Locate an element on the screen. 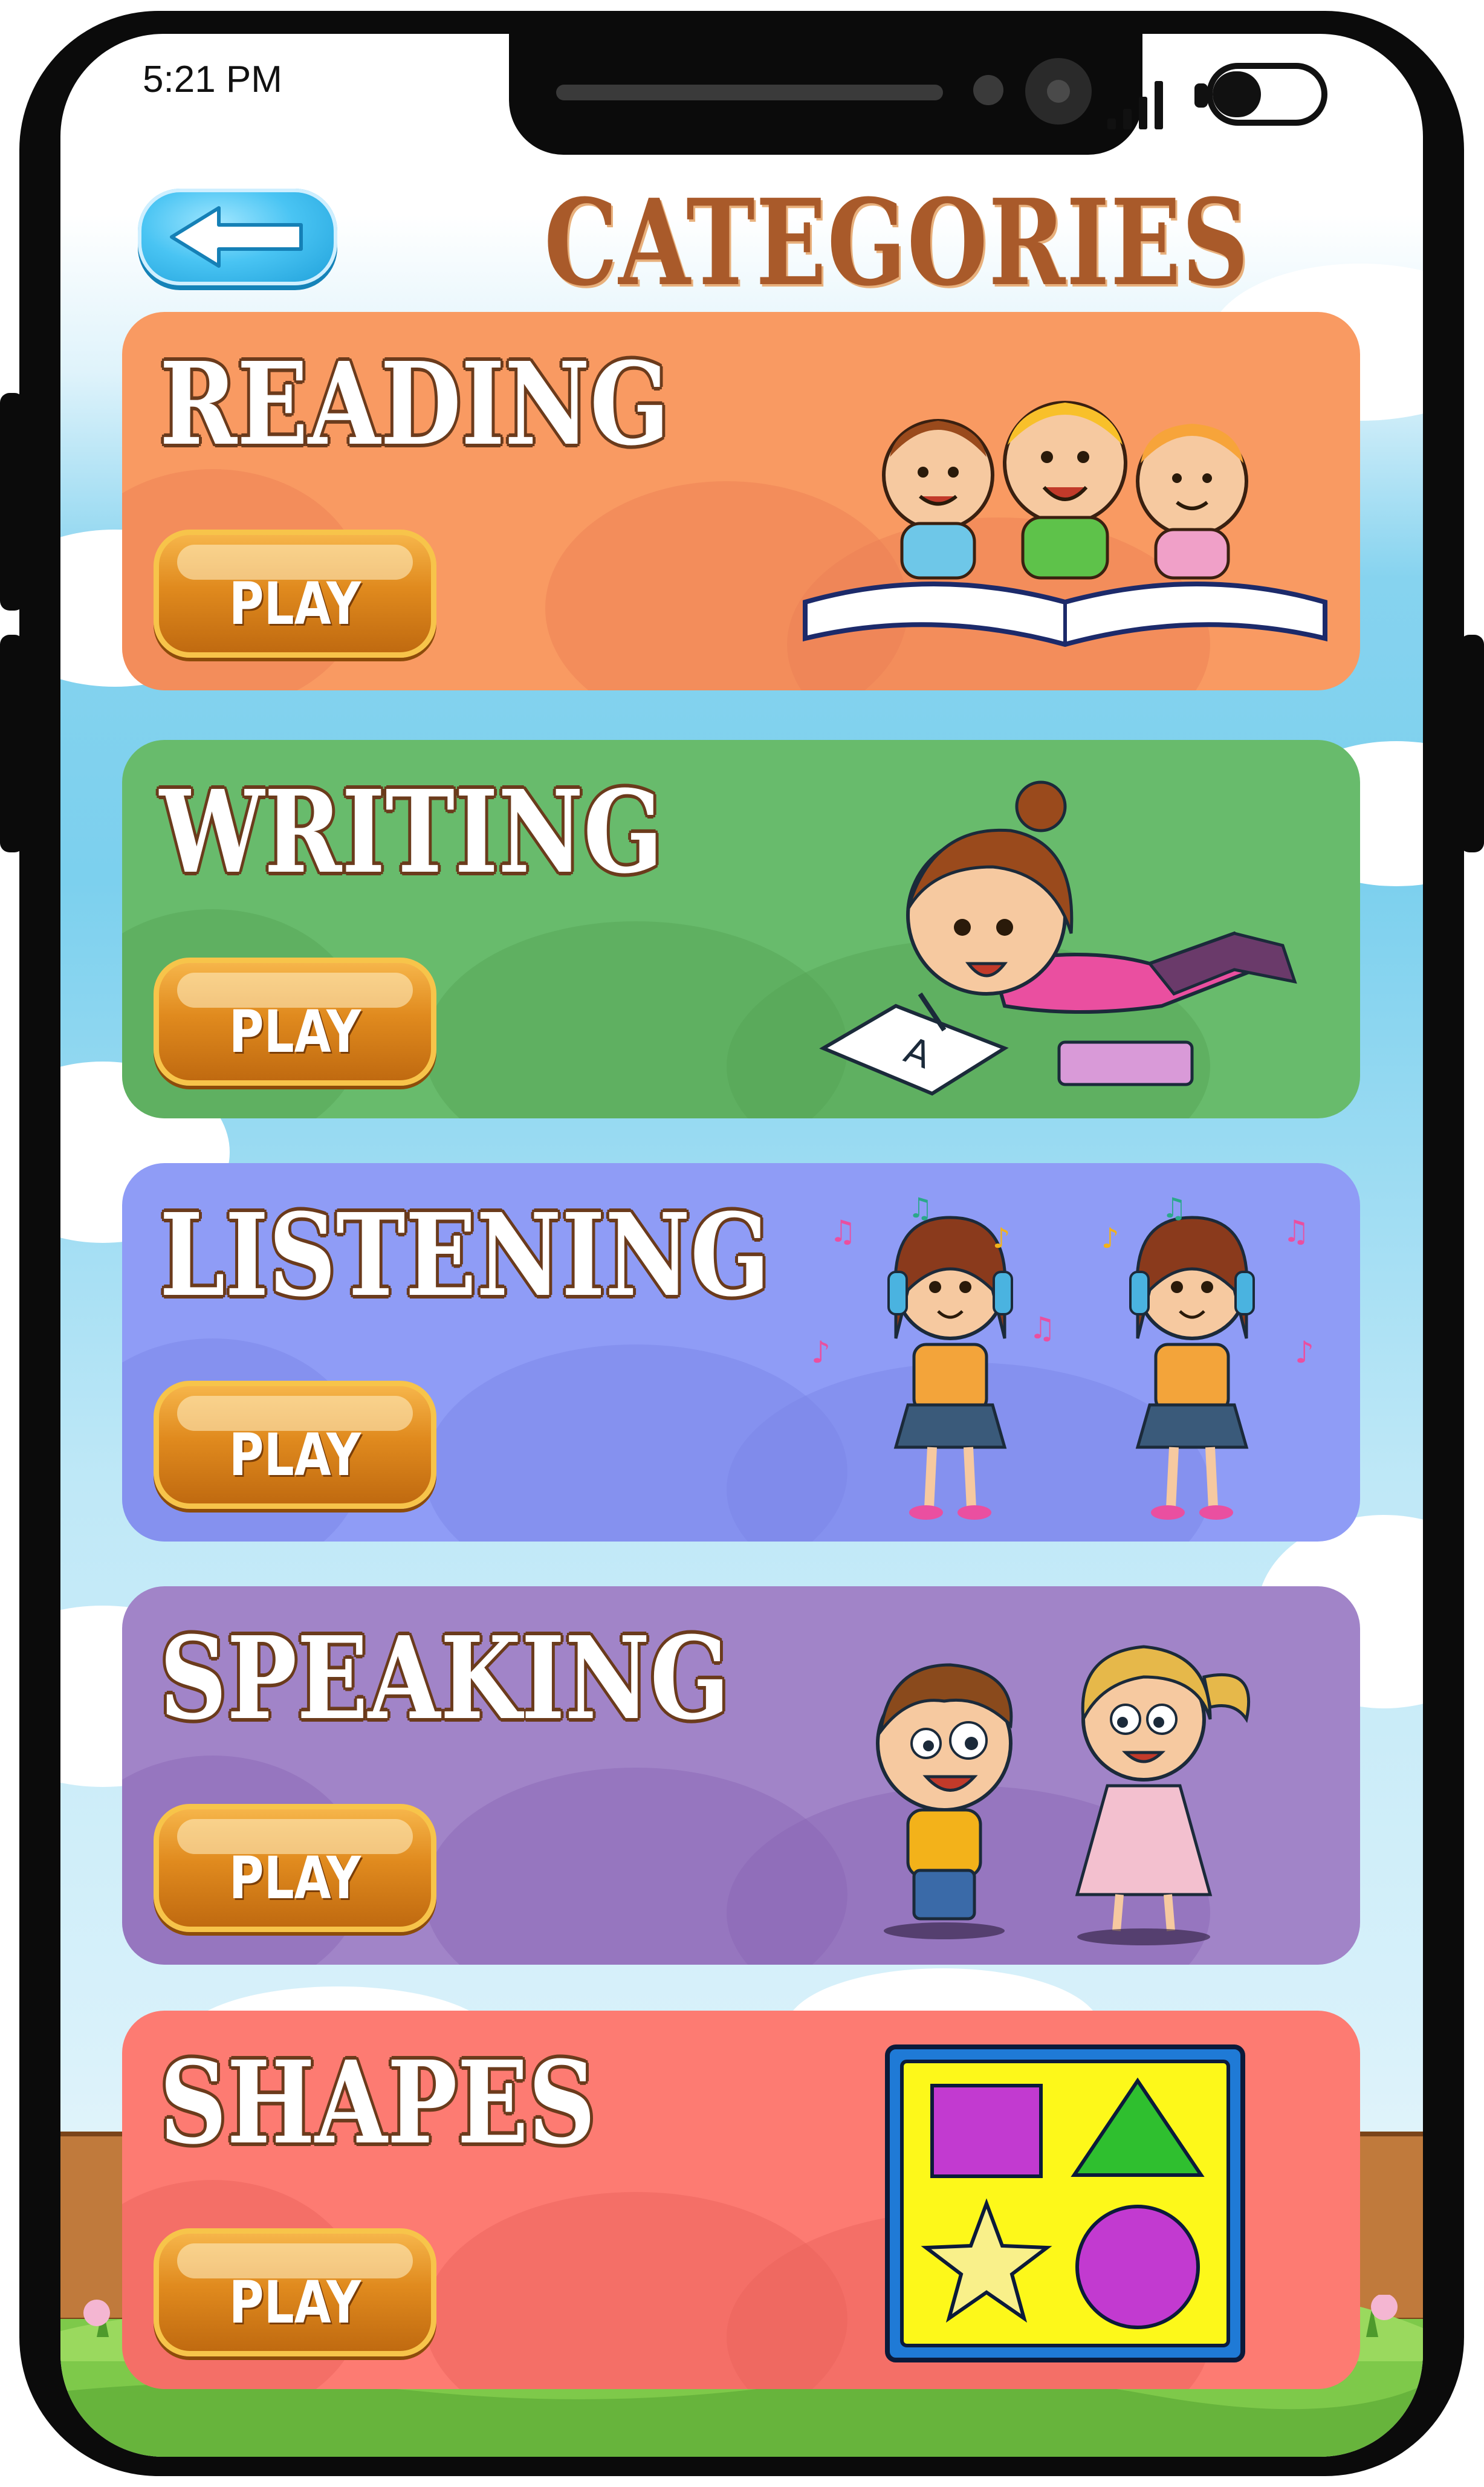 The image size is (1484, 2487). category-card-writing: WRITING PLAY A is located at coordinates (741, 929).